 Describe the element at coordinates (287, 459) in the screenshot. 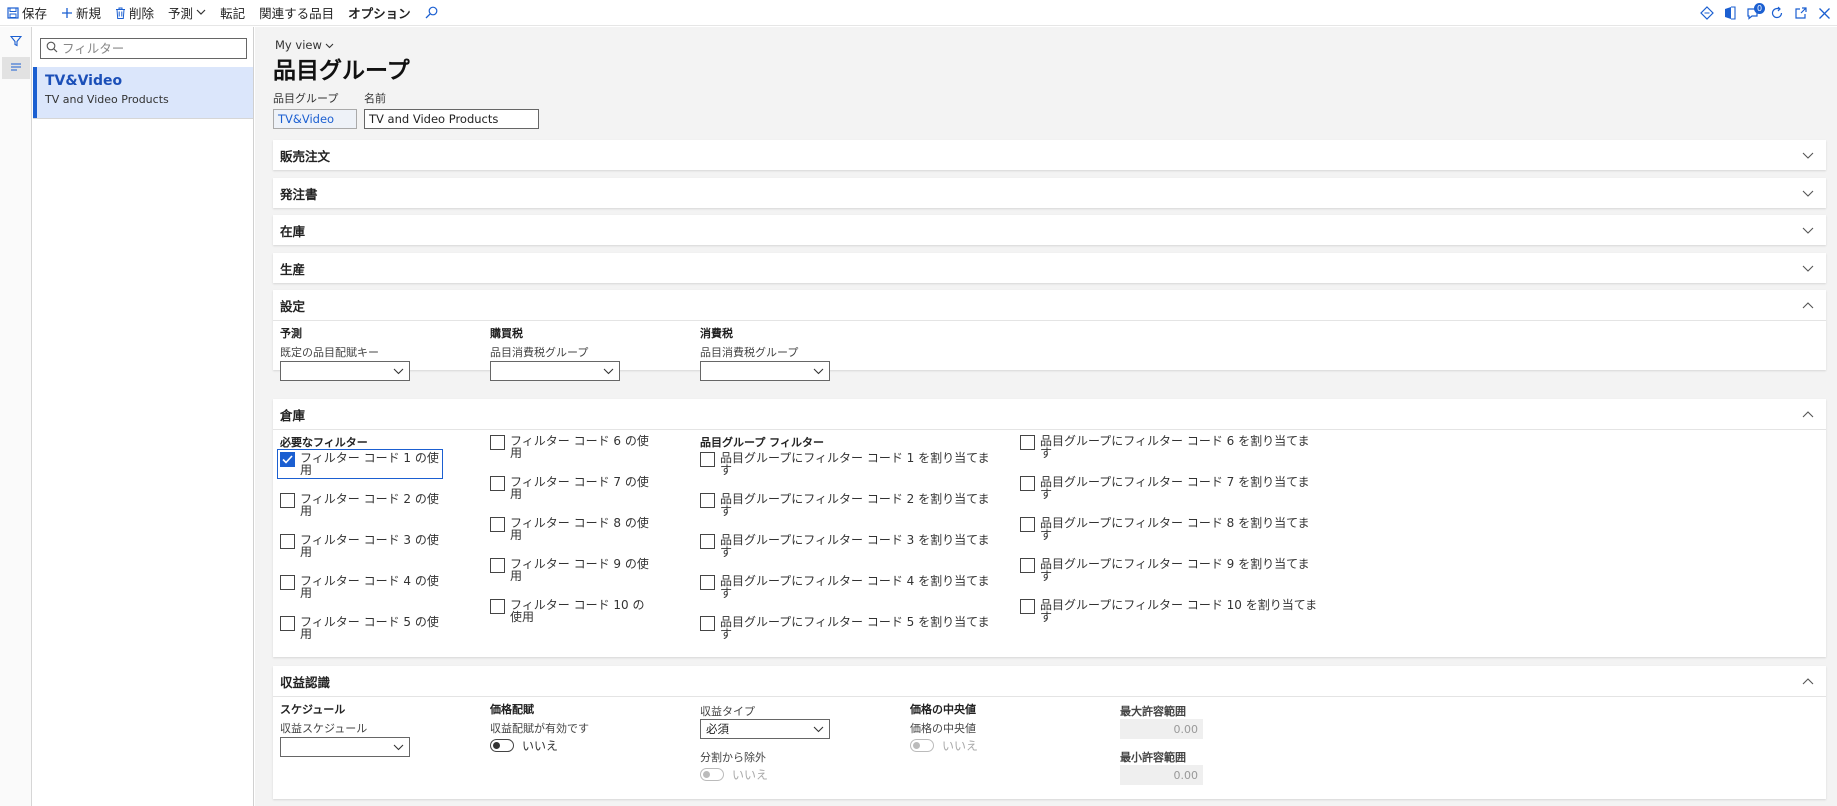

I see `checkmark-icon` at that location.